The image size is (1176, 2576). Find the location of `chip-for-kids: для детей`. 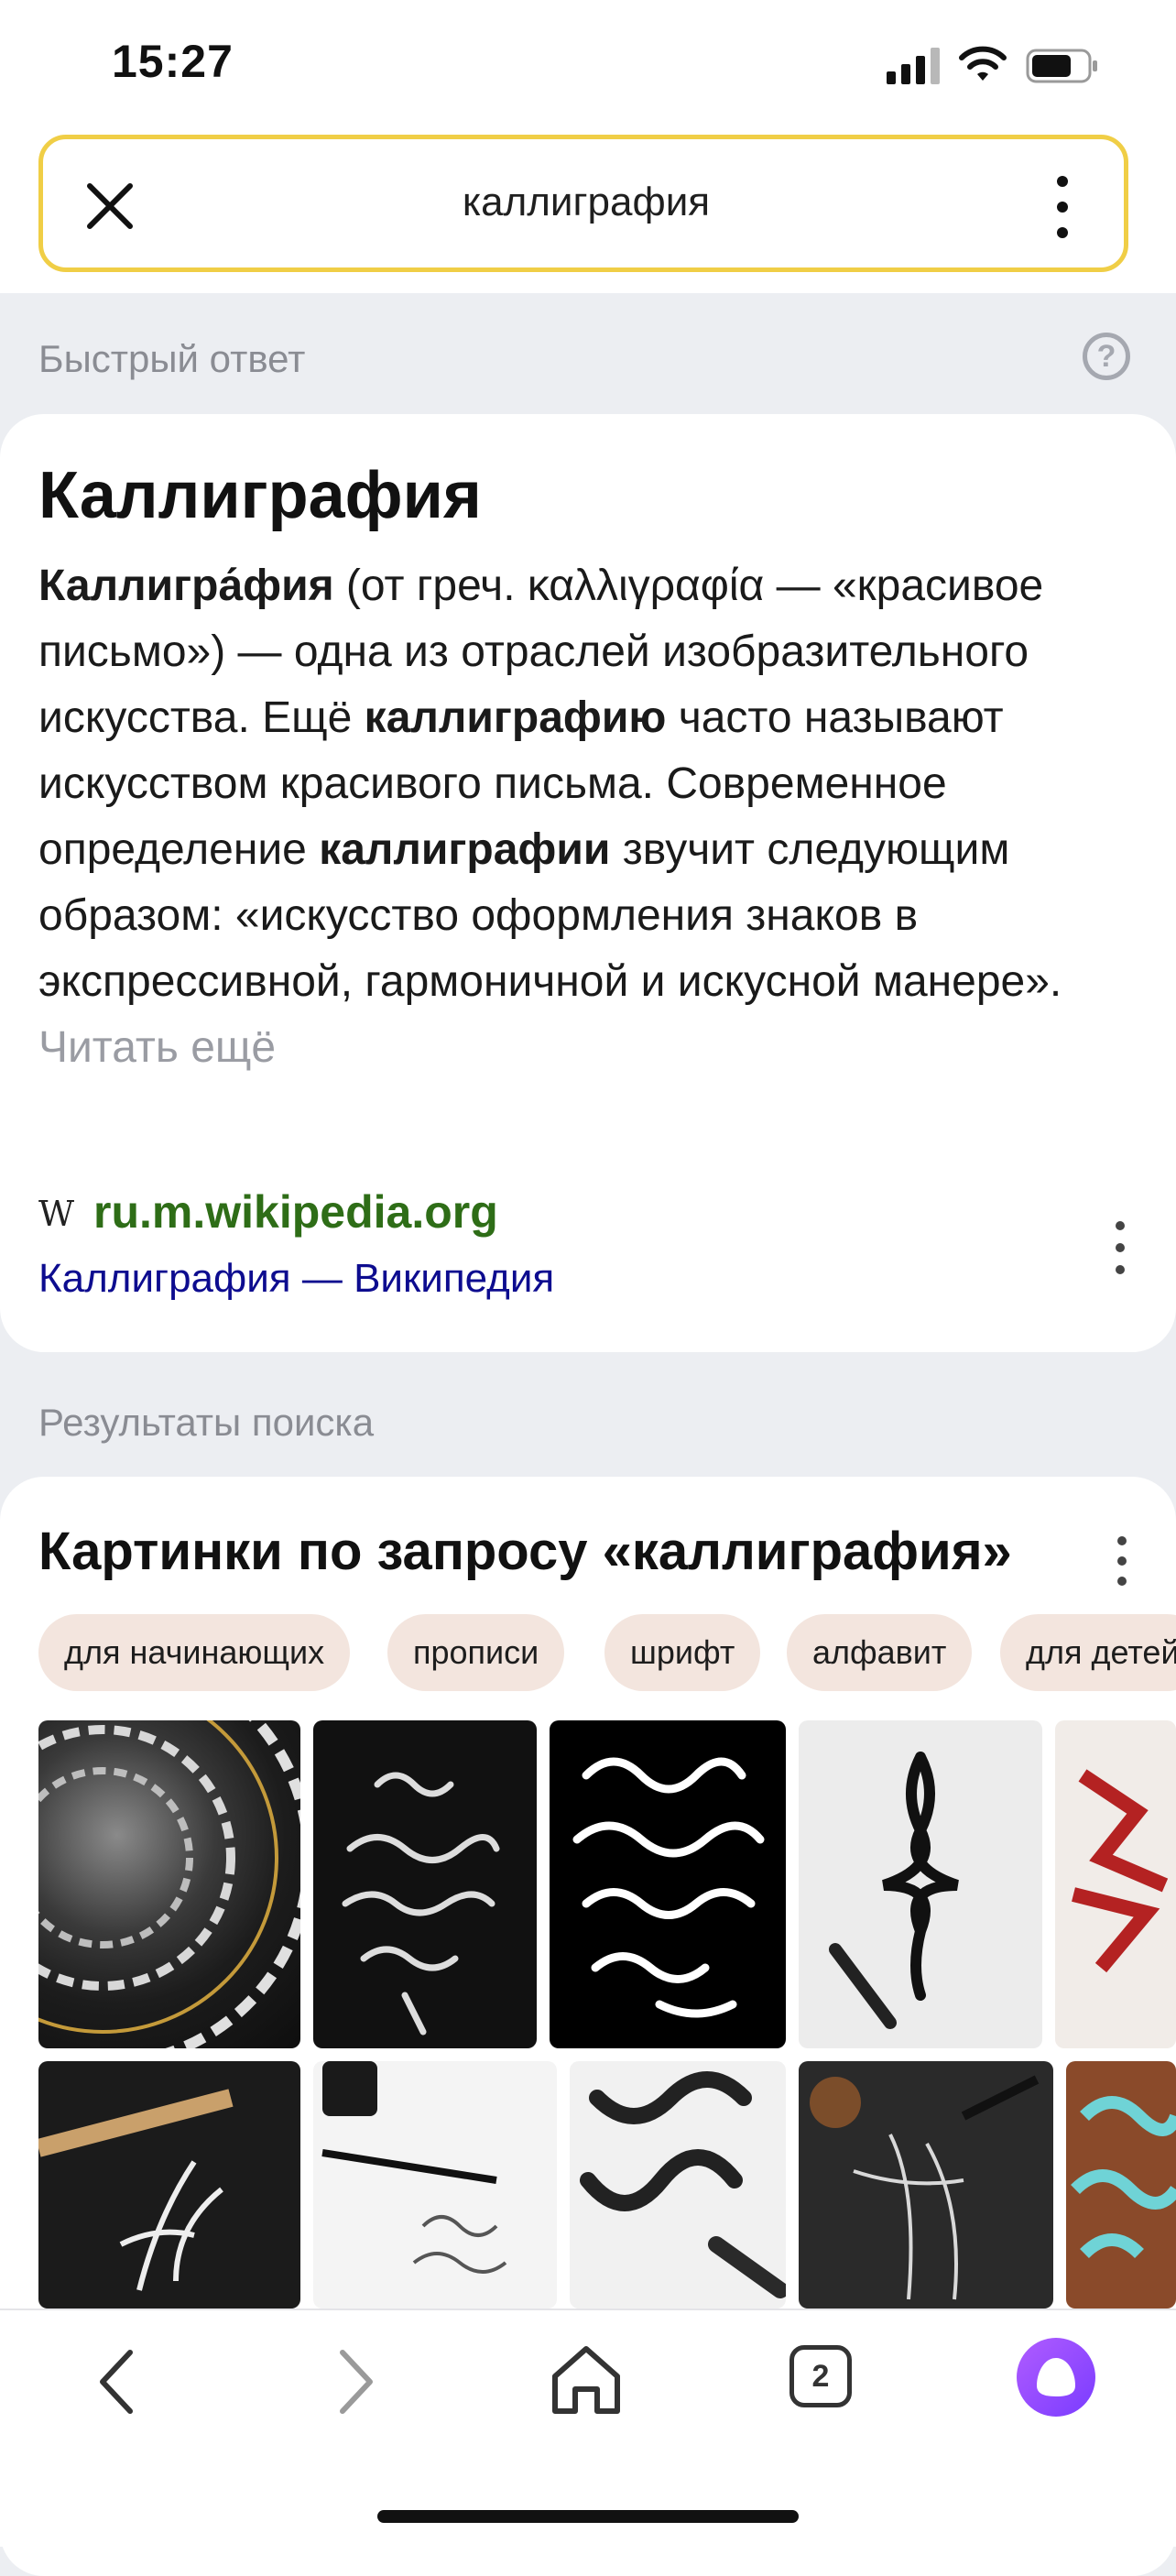

chip-for-kids: для детей is located at coordinates (1088, 1653).